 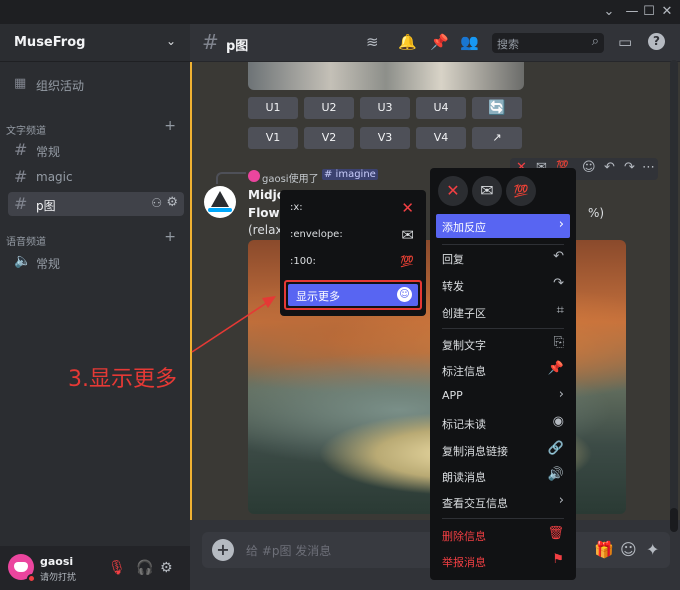 I want to click on help-icon: ?, so click(x=656, y=41).